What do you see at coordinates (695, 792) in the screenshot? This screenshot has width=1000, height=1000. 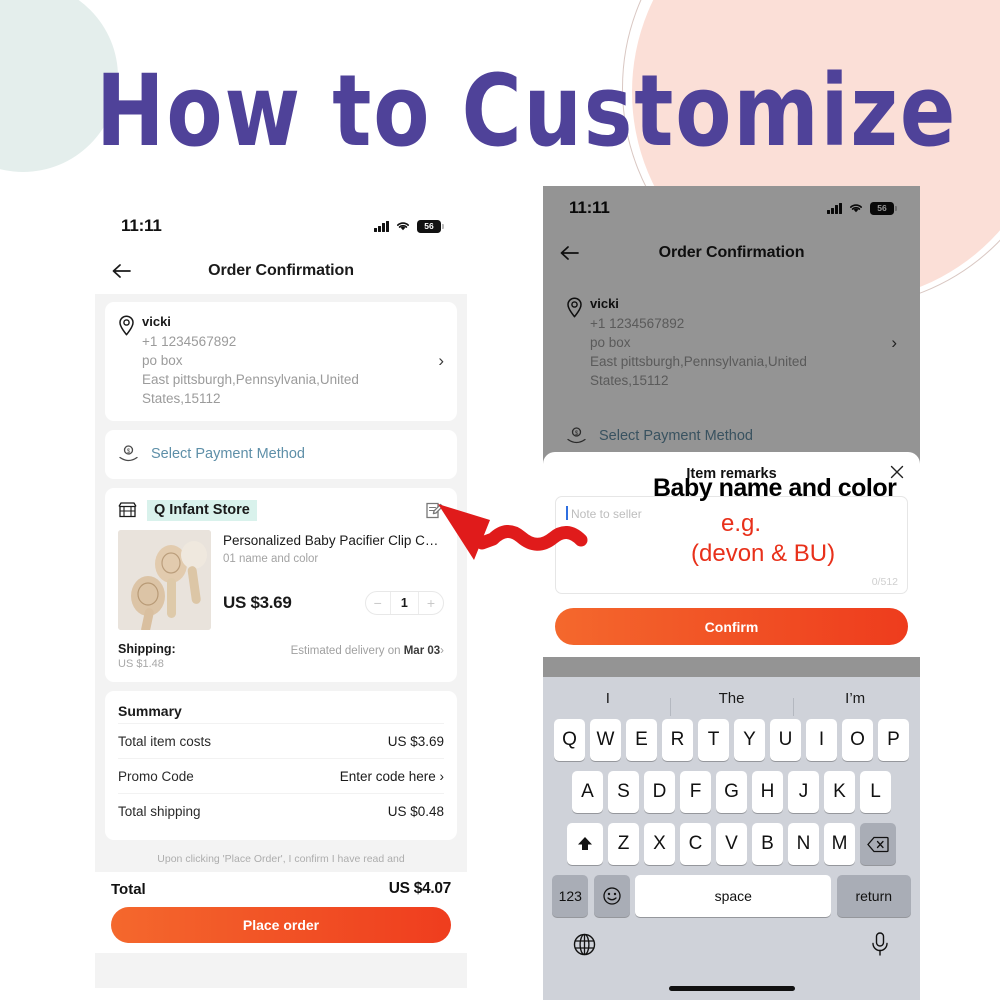 I see `key-f: F` at bounding box center [695, 792].